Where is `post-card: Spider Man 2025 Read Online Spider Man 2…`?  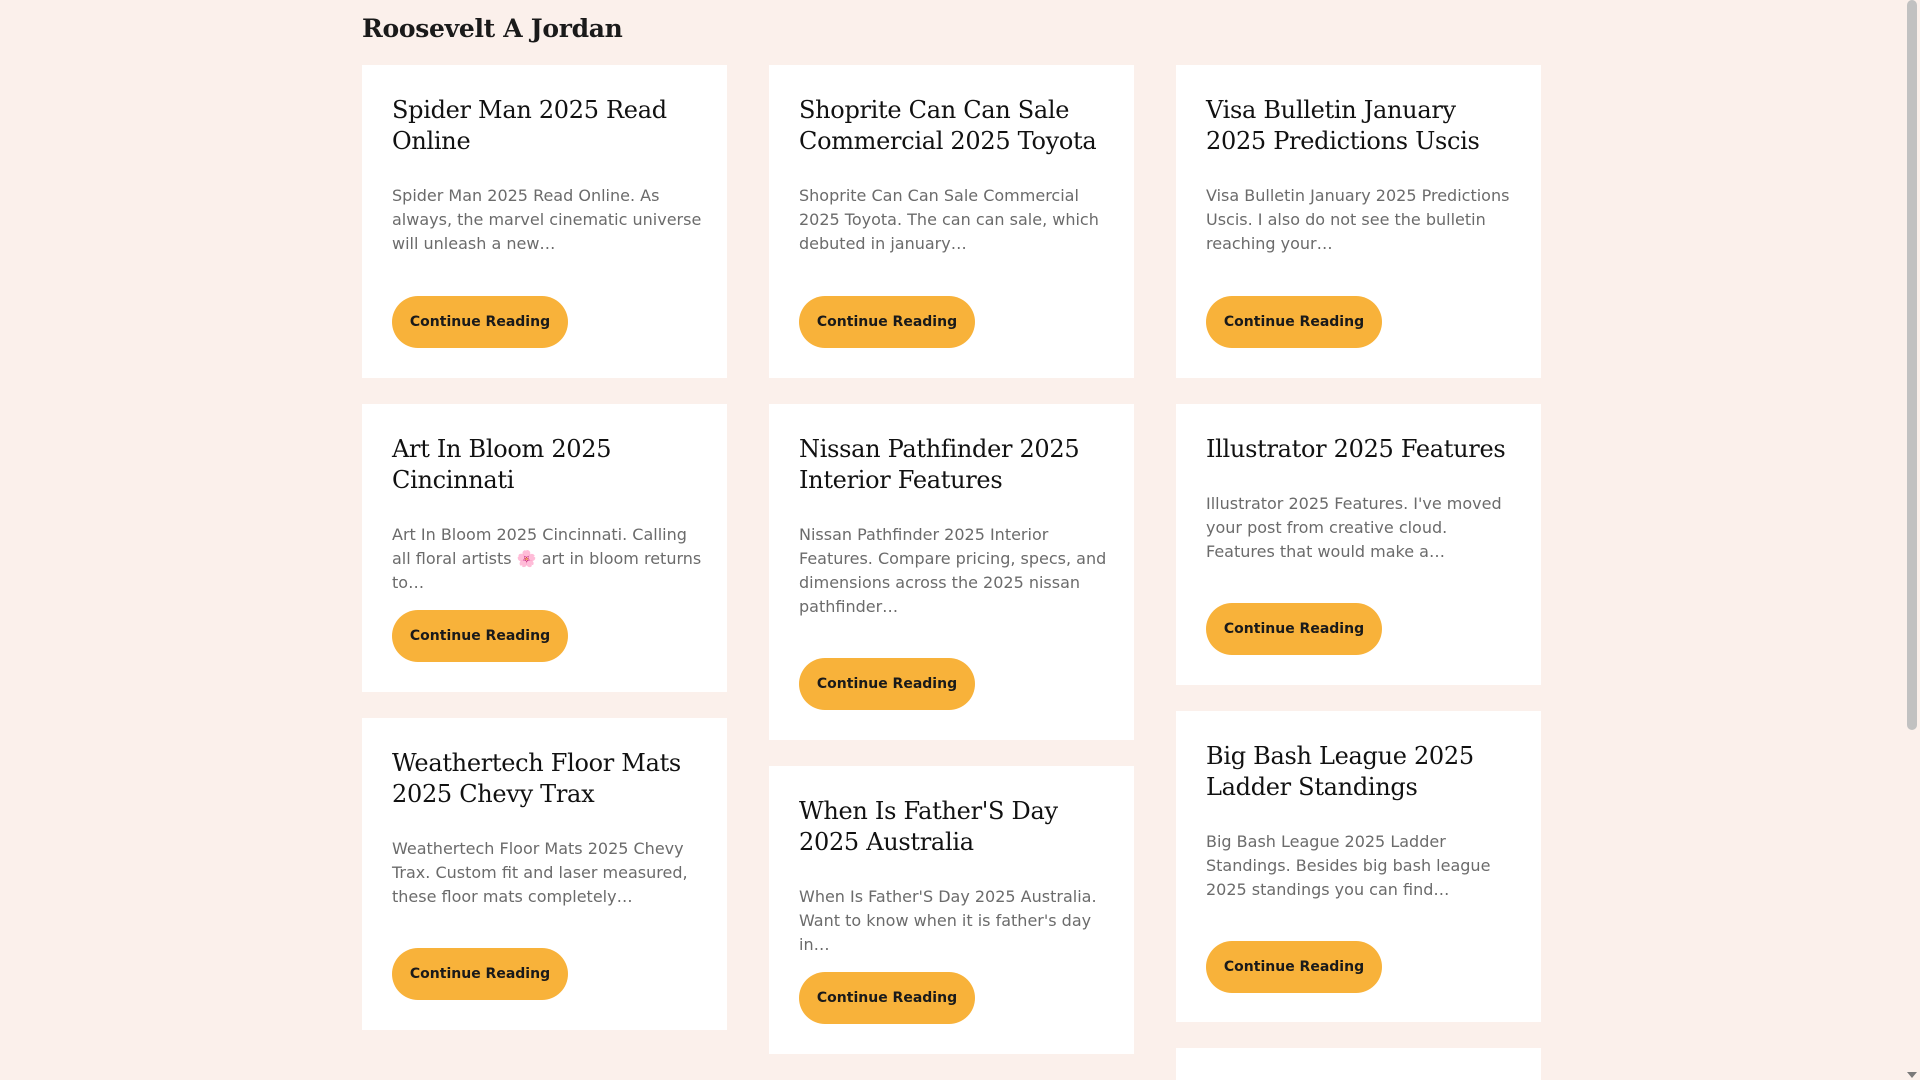
post-card: Spider Man 2025 Read Online Spider Man 2… is located at coordinates (544, 221).